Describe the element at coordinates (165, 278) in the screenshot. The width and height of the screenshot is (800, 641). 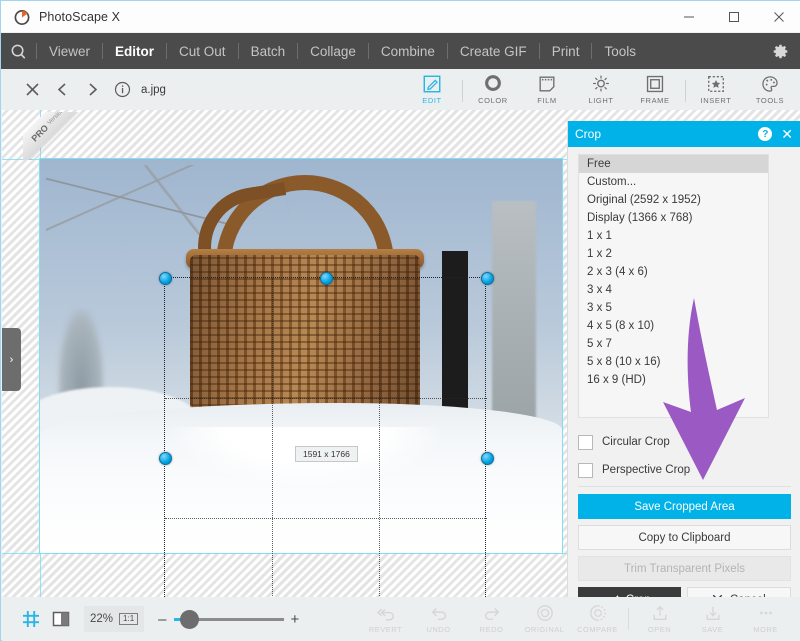
I see `crop-handle-top-left` at that location.